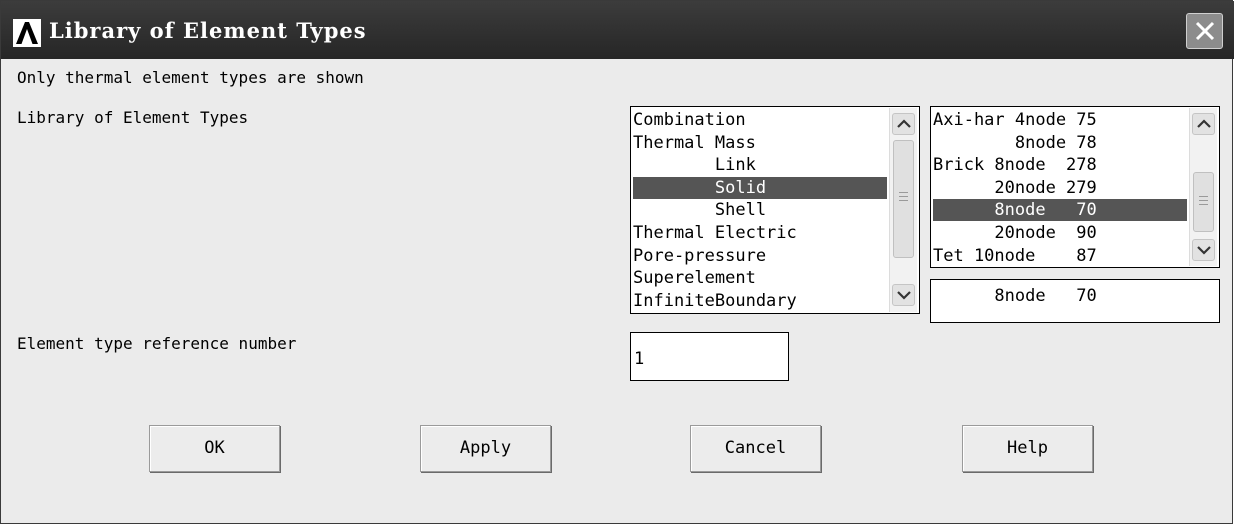 The height and width of the screenshot is (526, 1235). I want to click on library-label: Library of Element Types, so click(133, 117).